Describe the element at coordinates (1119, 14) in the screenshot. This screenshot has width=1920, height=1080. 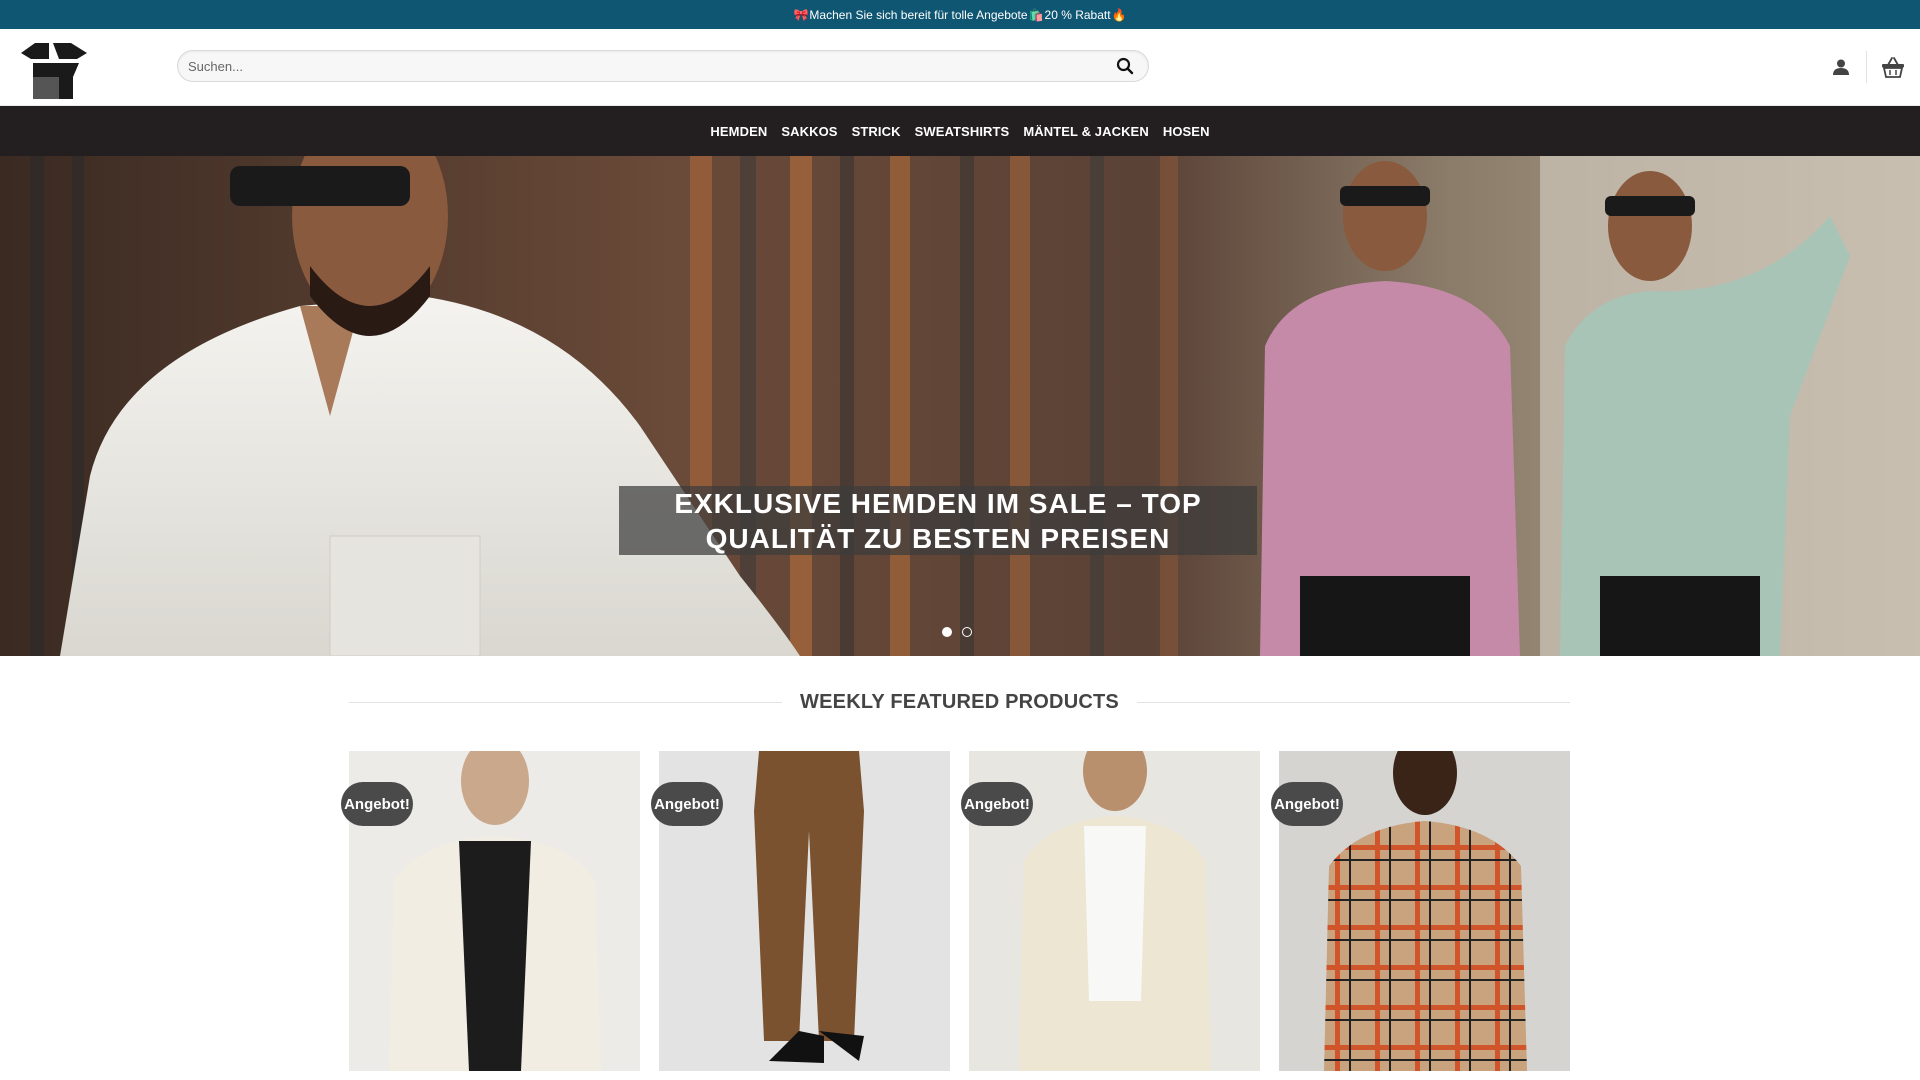
I see `fire-emoji: 🔥` at that location.